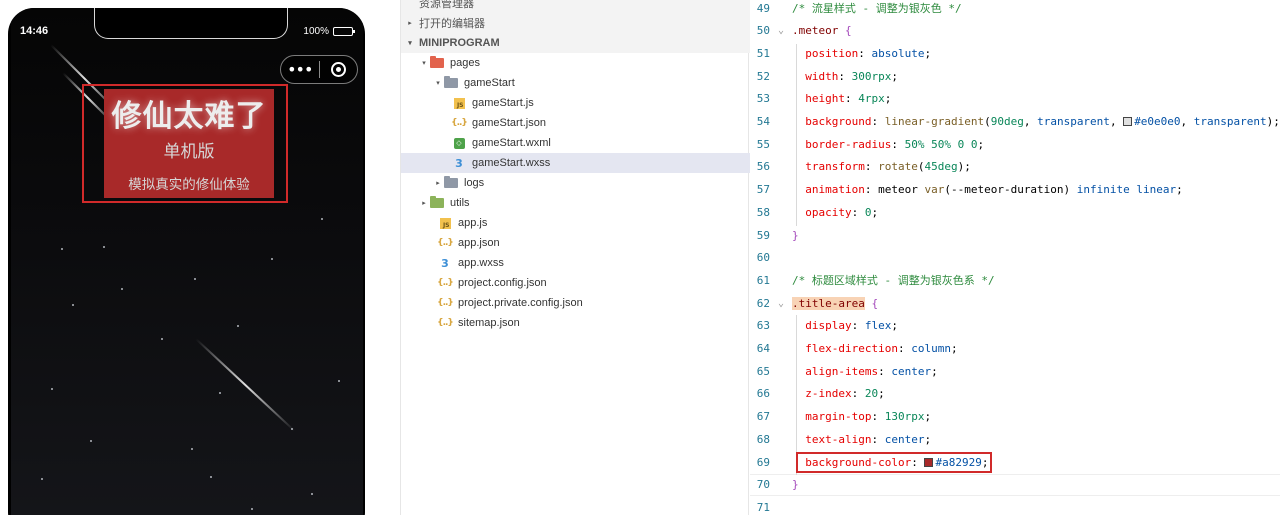  Describe the element at coordinates (1015, 144) in the screenshot. I see `code-line: 55 border-radius: 50% 50% 0 0;` at that location.